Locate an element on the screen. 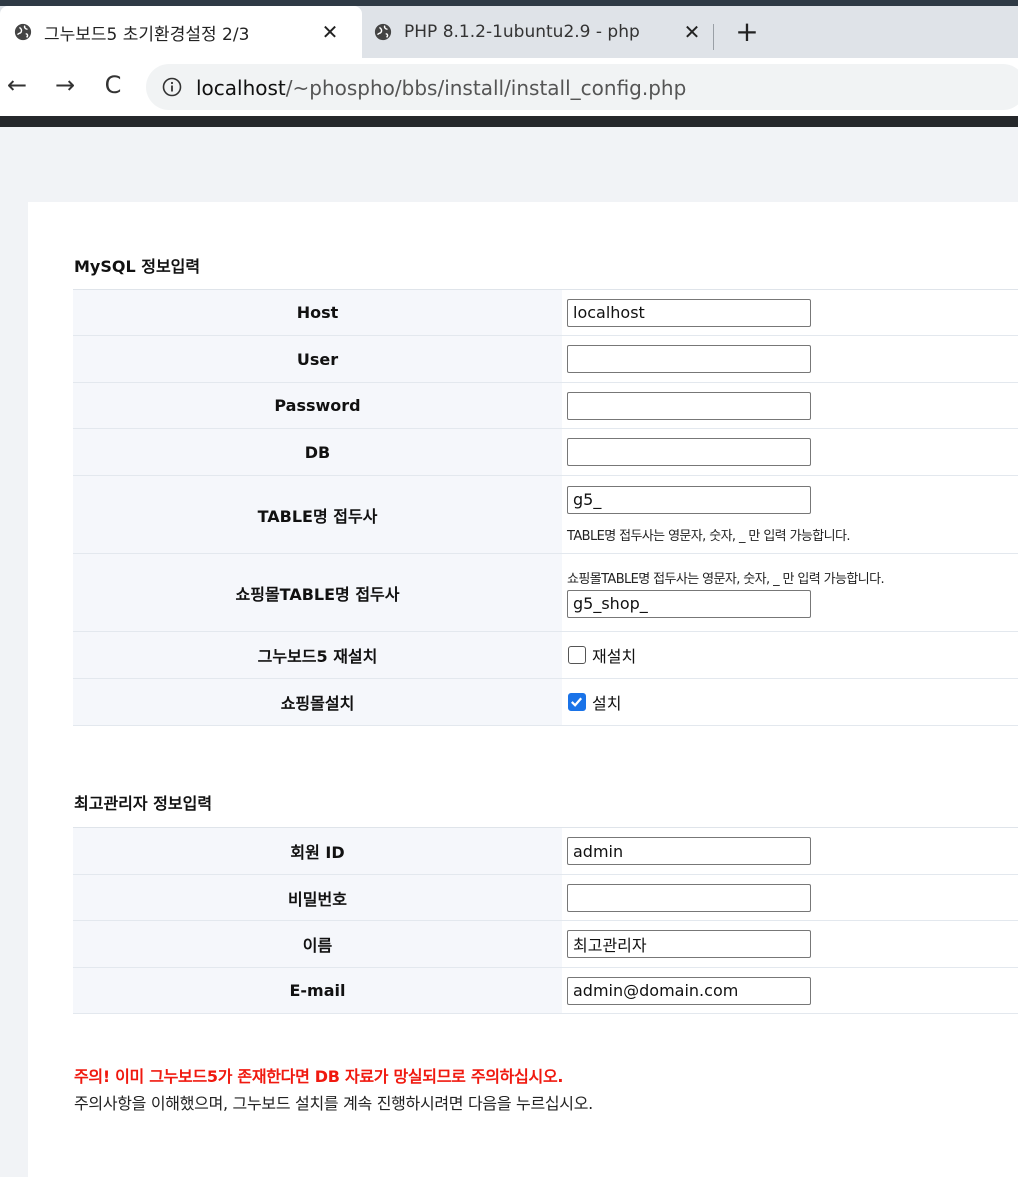 This screenshot has width=1018, height=1177. shop-install-checkbox is located at coordinates (577, 702).